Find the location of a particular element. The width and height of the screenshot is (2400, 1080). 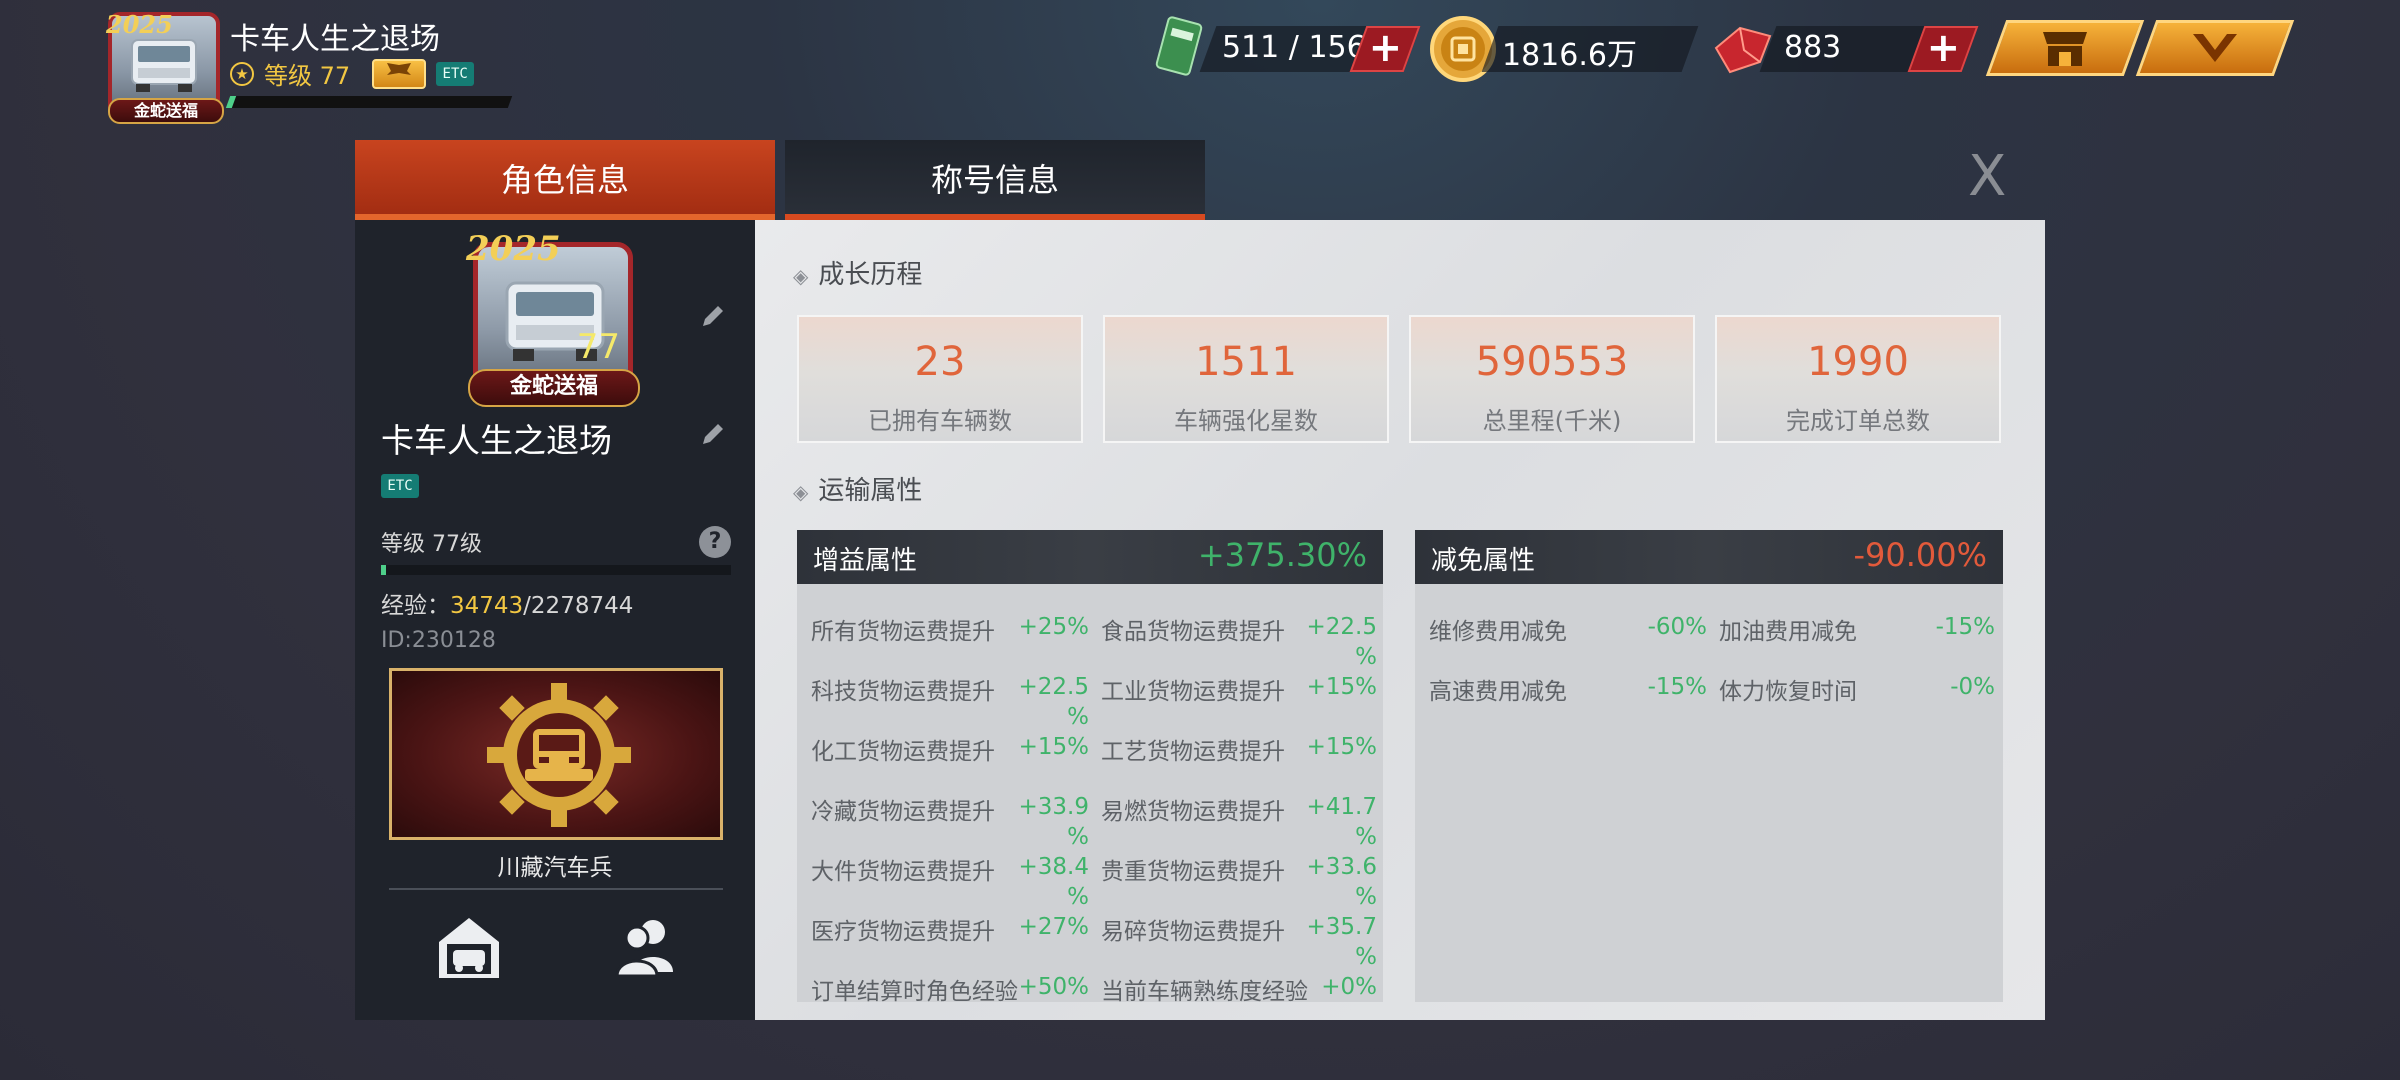

attribute-name: 加油费用减免 is located at coordinates (1788, 632).